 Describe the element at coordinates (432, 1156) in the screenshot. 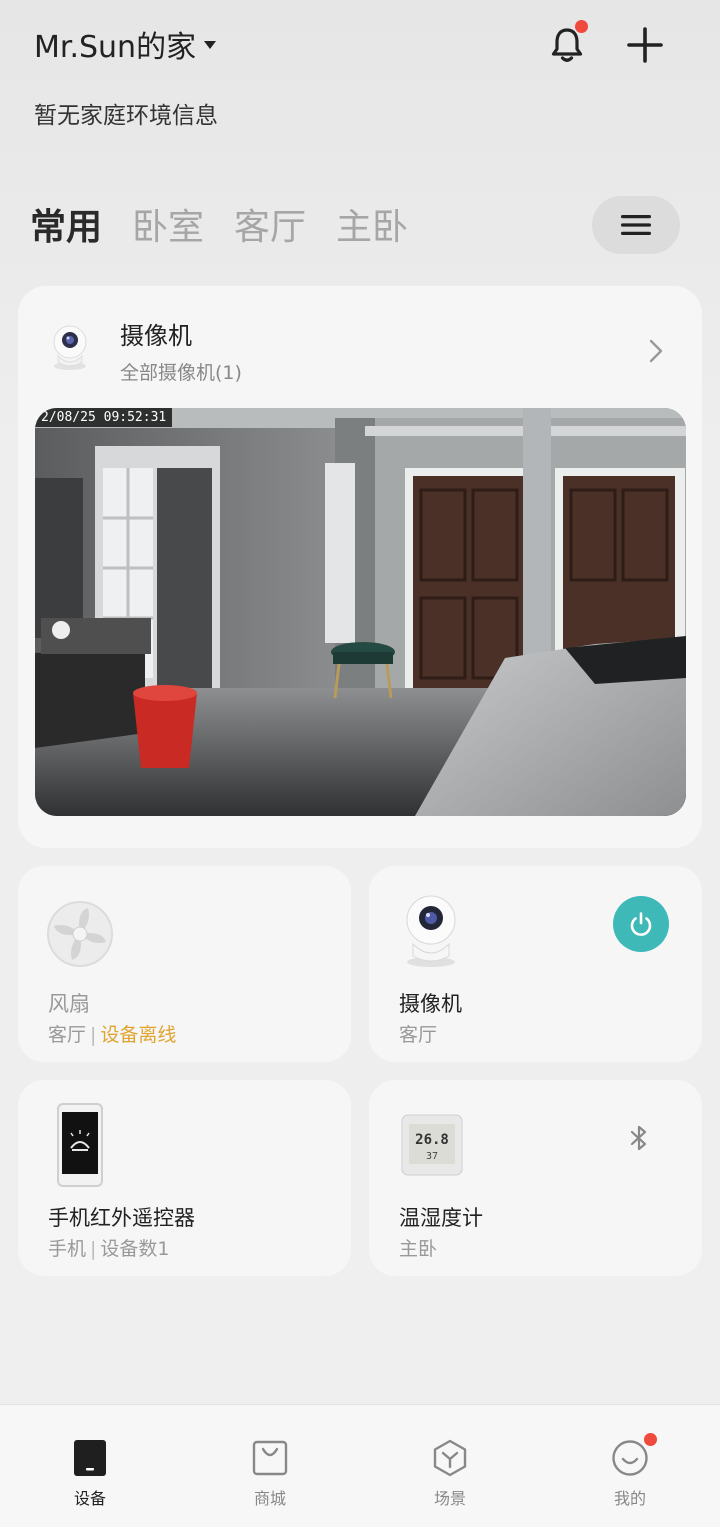

I see `thermometer-hum-display: 37` at that location.